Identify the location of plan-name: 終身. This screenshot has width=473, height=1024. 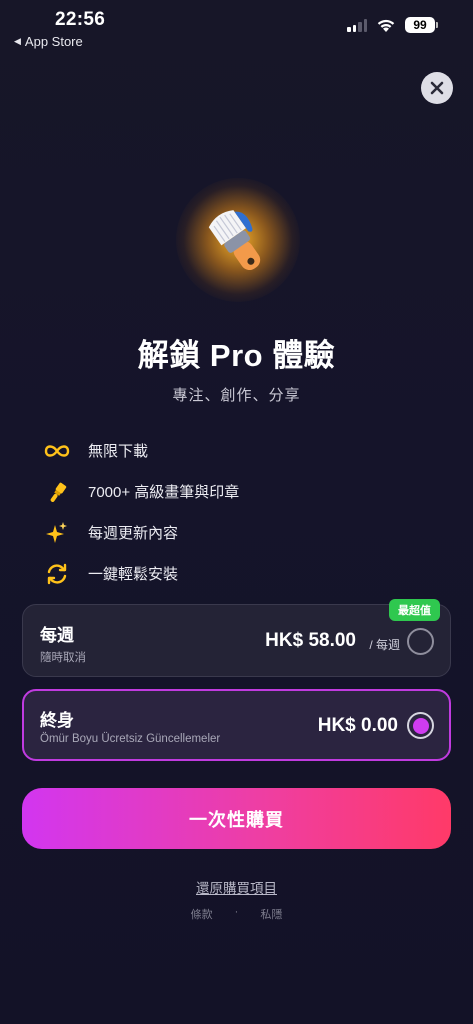
(57, 720).